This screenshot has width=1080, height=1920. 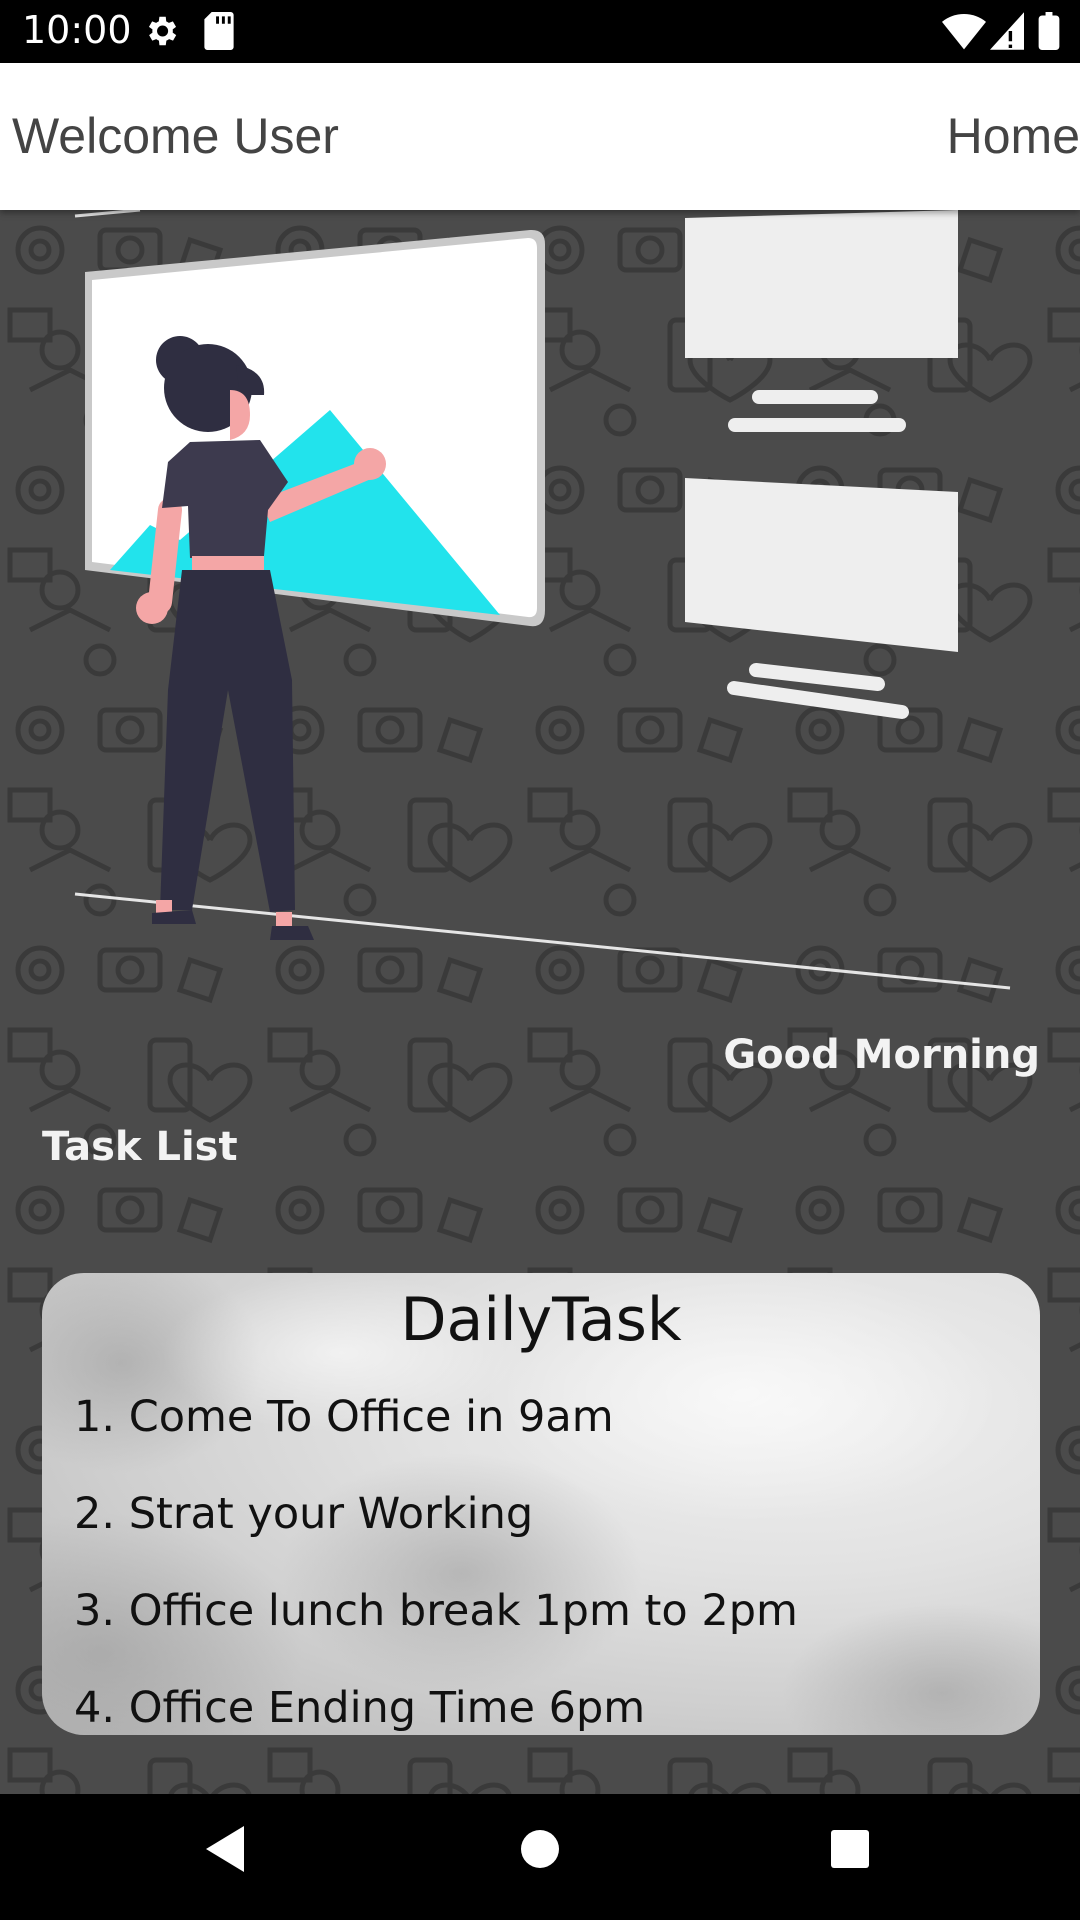 I want to click on app-bar-title: Welcome User, so click(x=175, y=136).